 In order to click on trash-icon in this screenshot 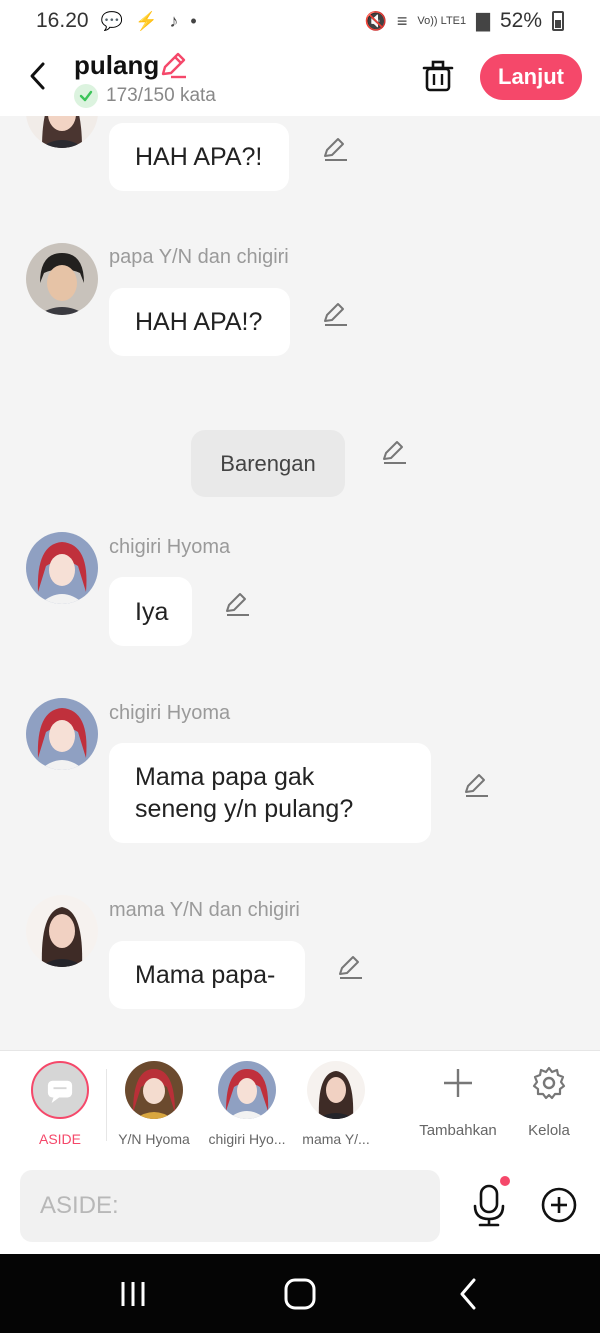, I will do `click(438, 76)`.